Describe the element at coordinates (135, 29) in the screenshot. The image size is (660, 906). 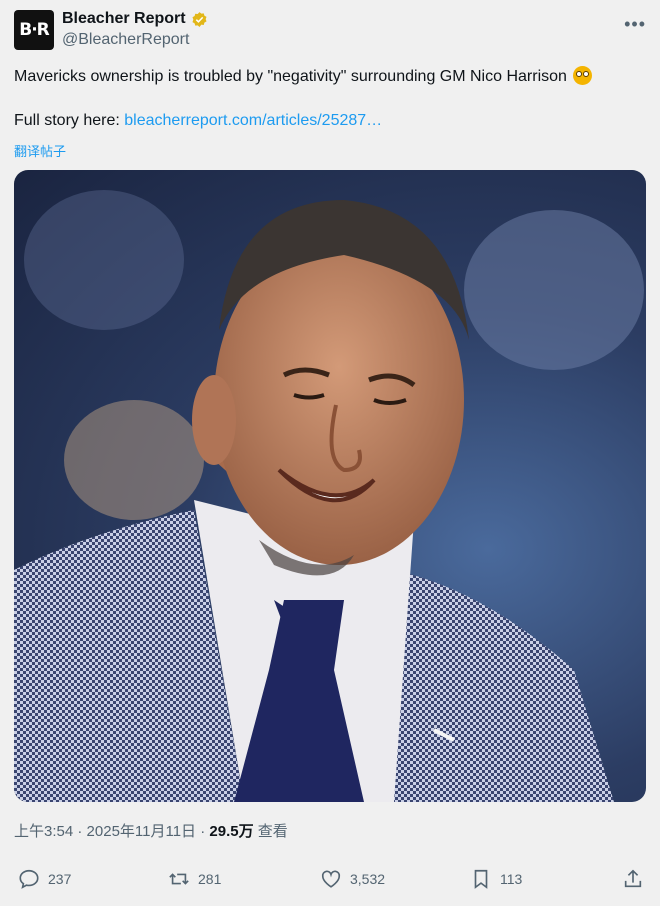
I see `author-names: Bleacher Report @BleacherReport` at that location.